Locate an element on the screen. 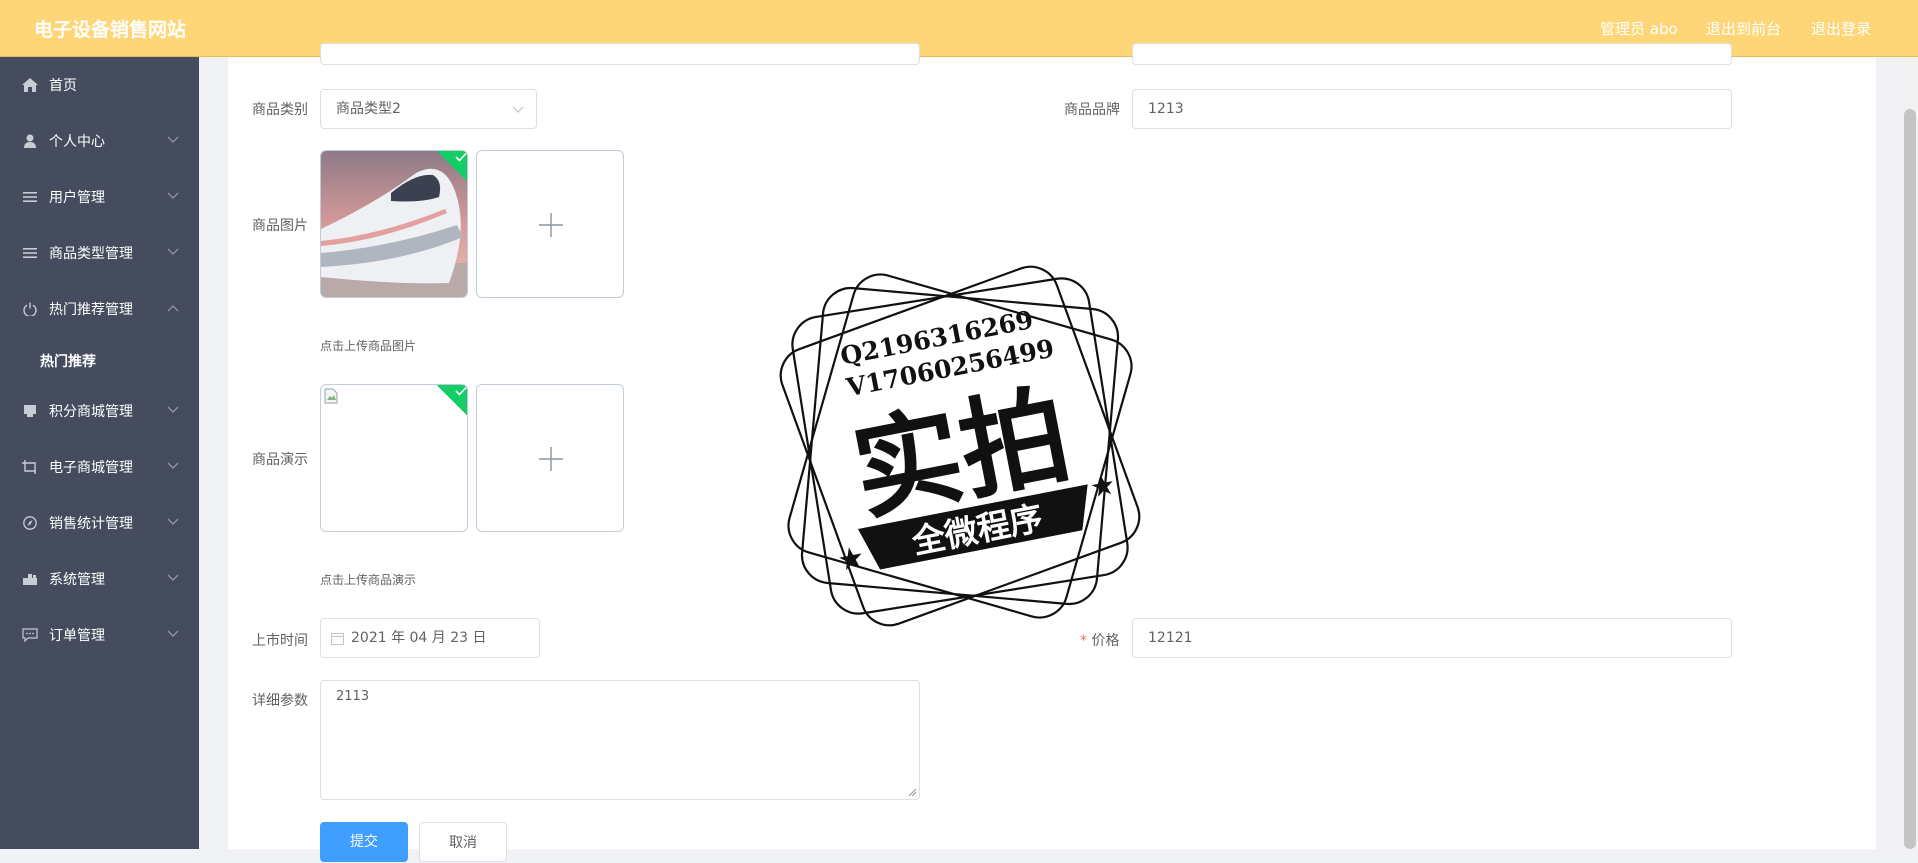 The height and width of the screenshot is (863, 1918). details-label: 详细参数 is located at coordinates (280, 701).